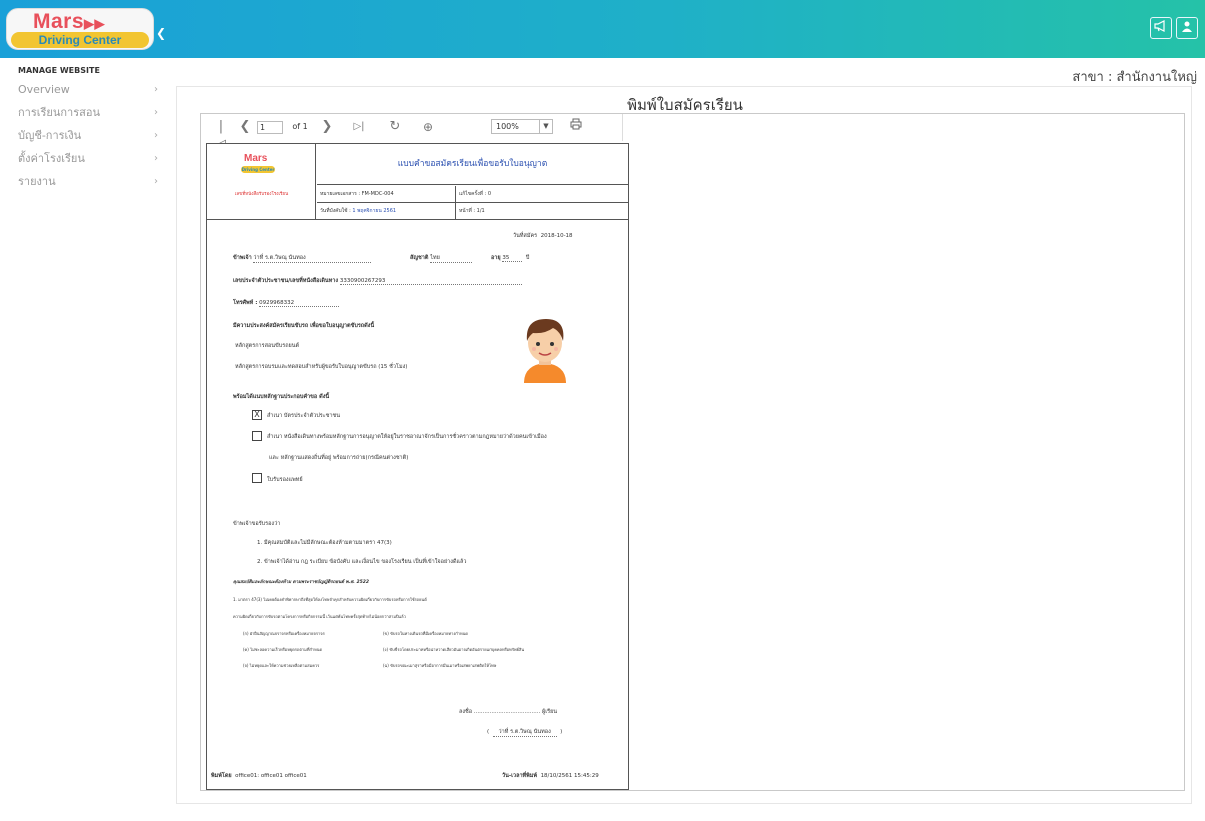 The width and height of the screenshot is (1205, 821). Describe the element at coordinates (95, 23) in the screenshot. I see `logo-arrow-icon: ▶▶` at that location.